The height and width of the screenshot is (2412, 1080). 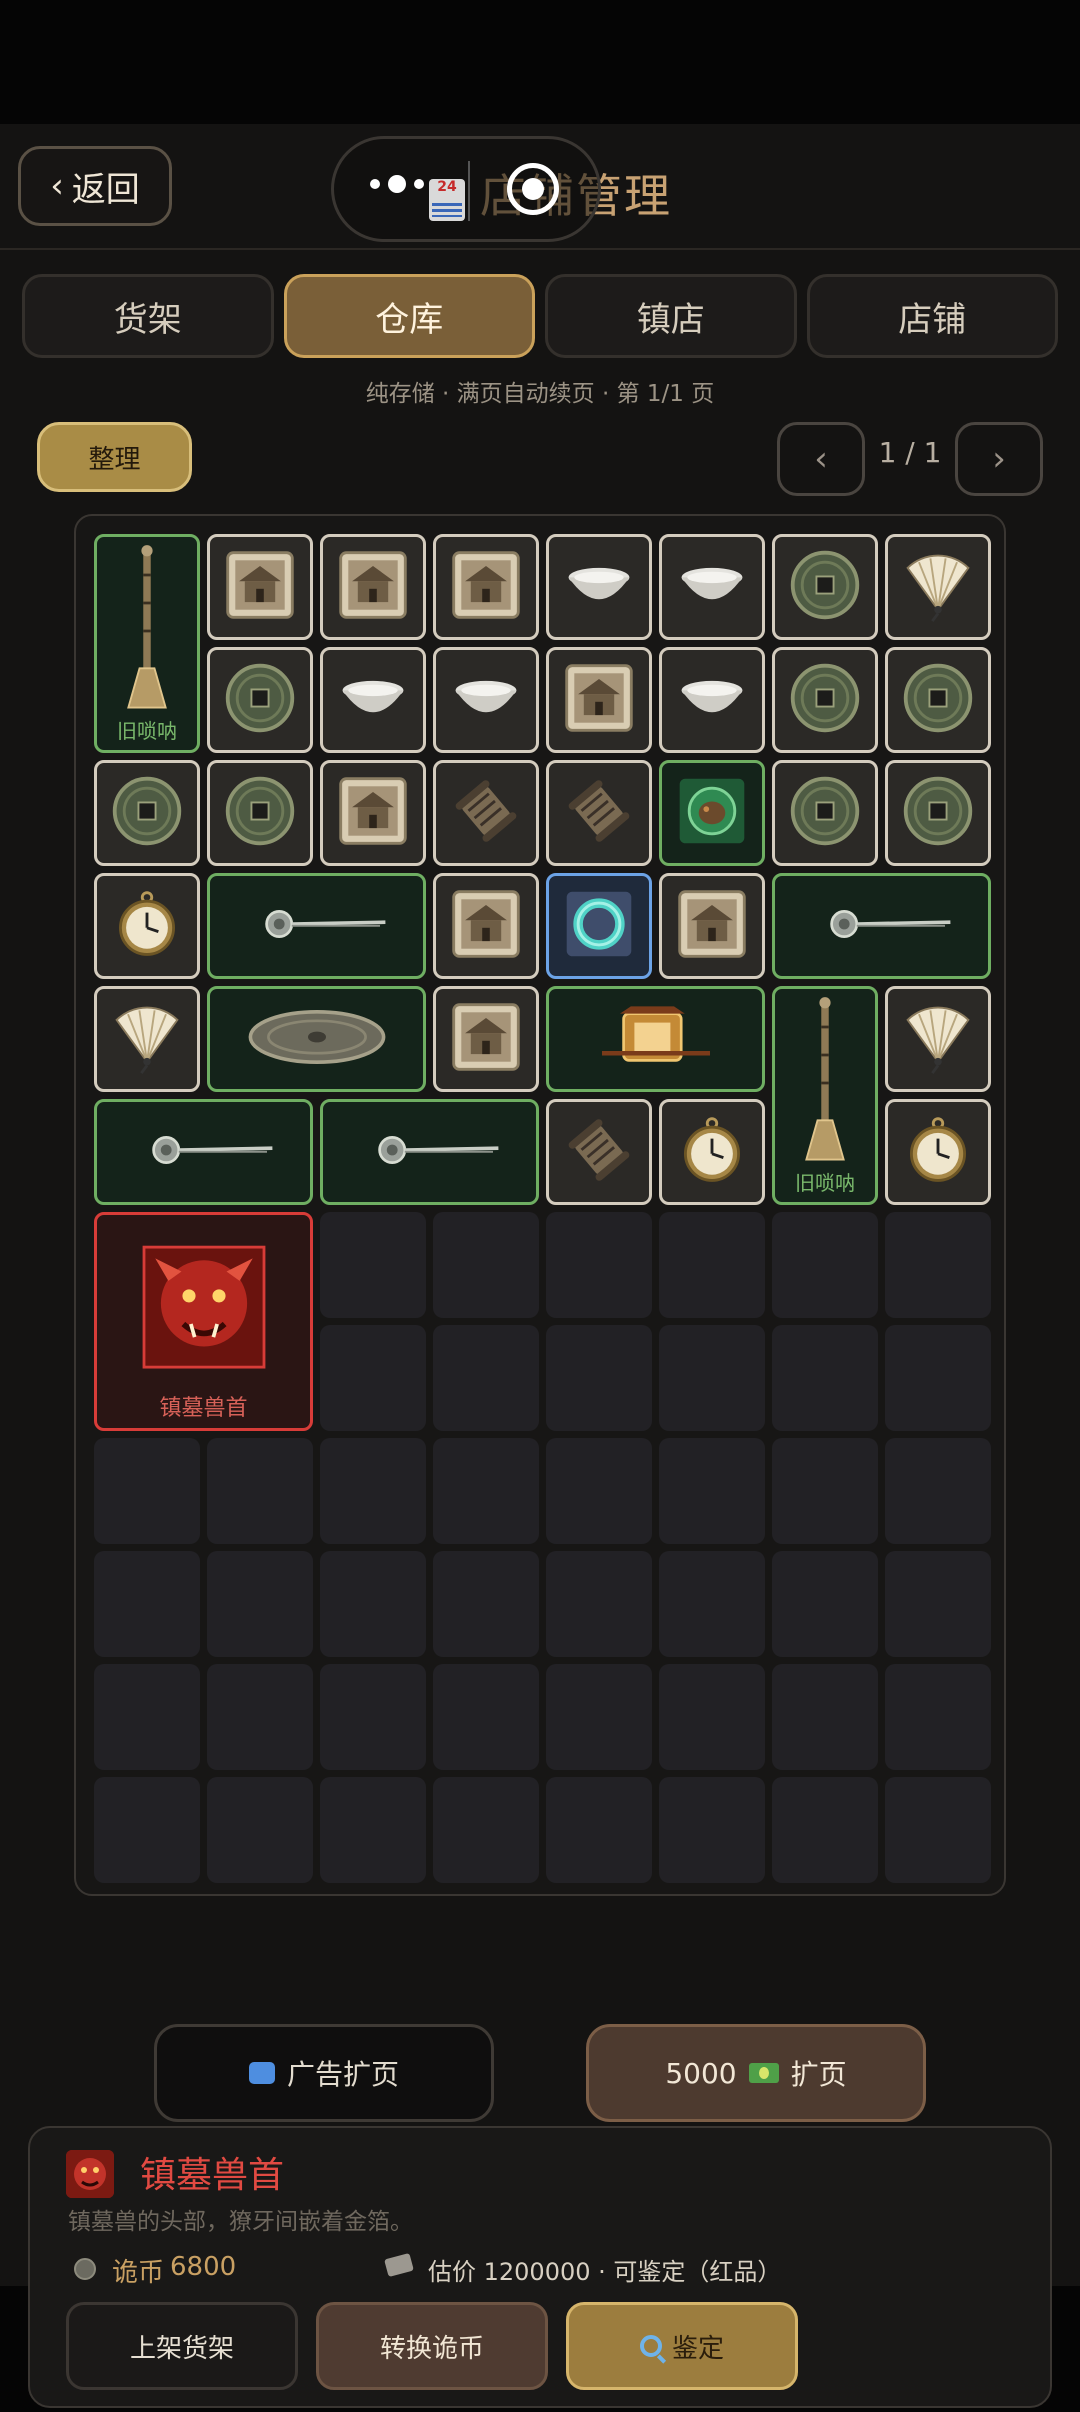 What do you see at coordinates (932, 316) in the screenshot?
I see `tab-shop: 店铺` at bounding box center [932, 316].